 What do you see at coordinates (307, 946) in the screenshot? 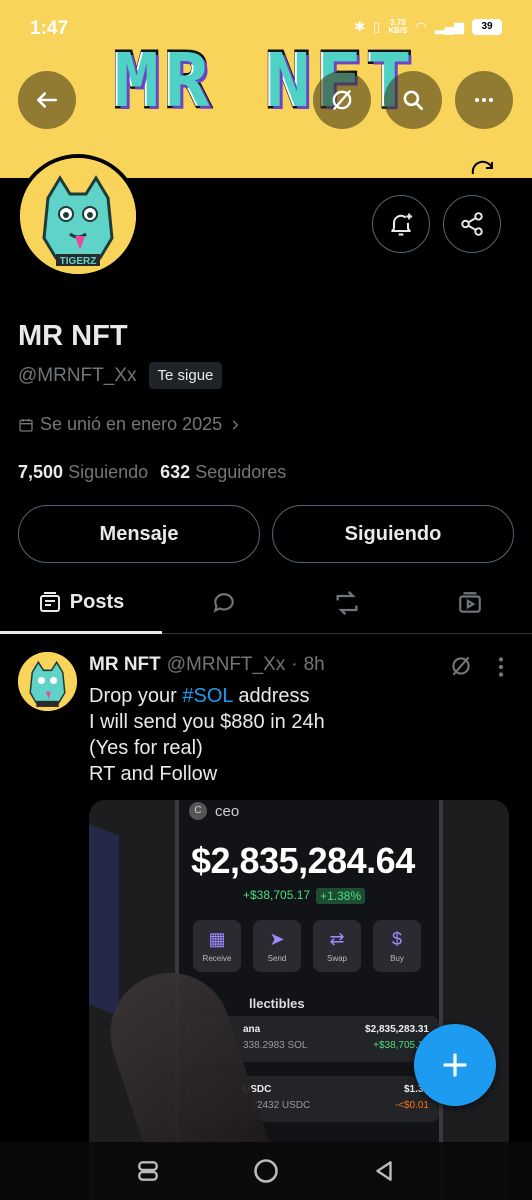
I see `wallet-actions: ▦ Receive ➤ Send ⇄ Swap $ Buy` at bounding box center [307, 946].